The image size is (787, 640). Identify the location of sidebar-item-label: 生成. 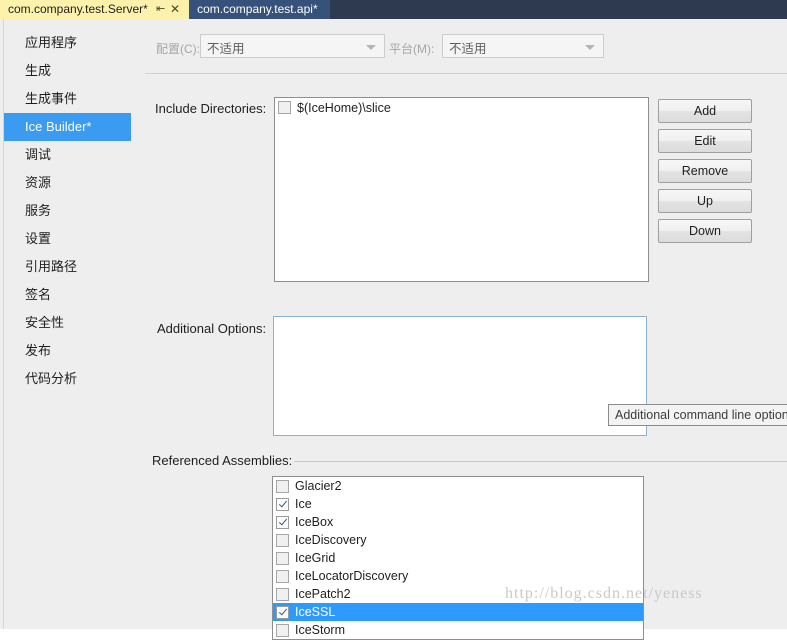
(38, 70).